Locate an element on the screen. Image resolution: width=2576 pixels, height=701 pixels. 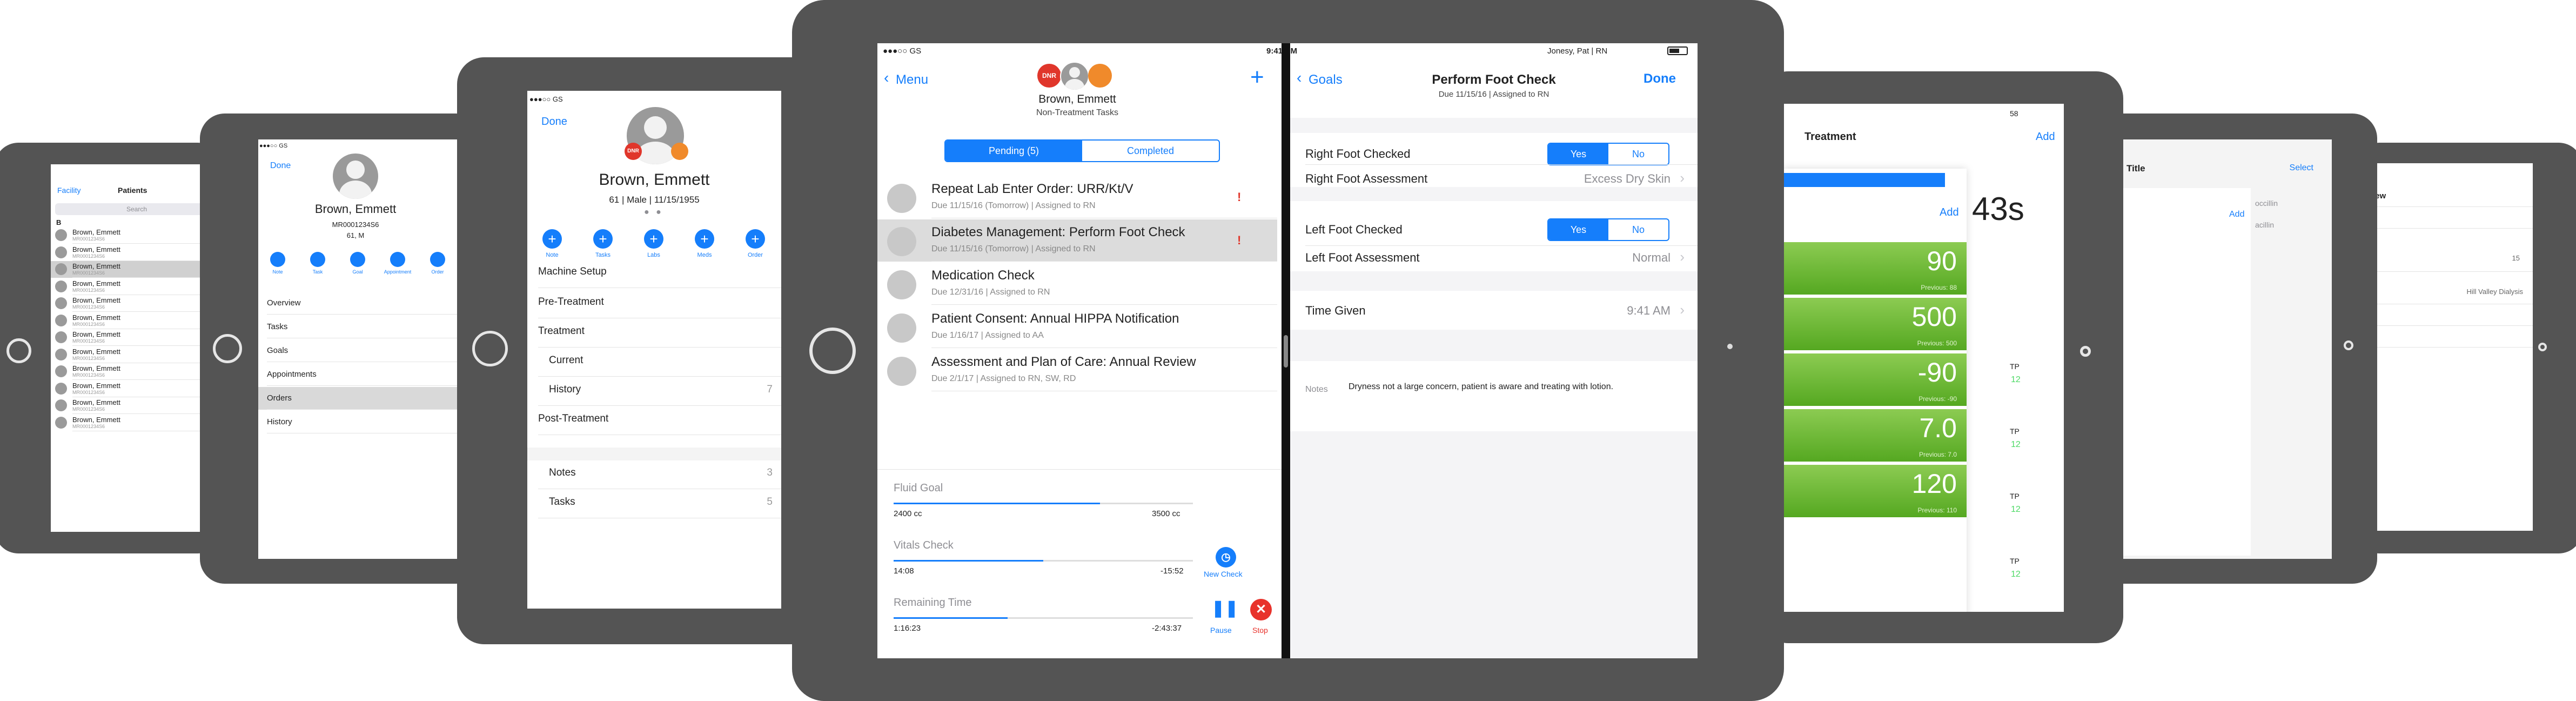
vital-tile: -90 Previous: -90 is located at coordinates (1875, 380).